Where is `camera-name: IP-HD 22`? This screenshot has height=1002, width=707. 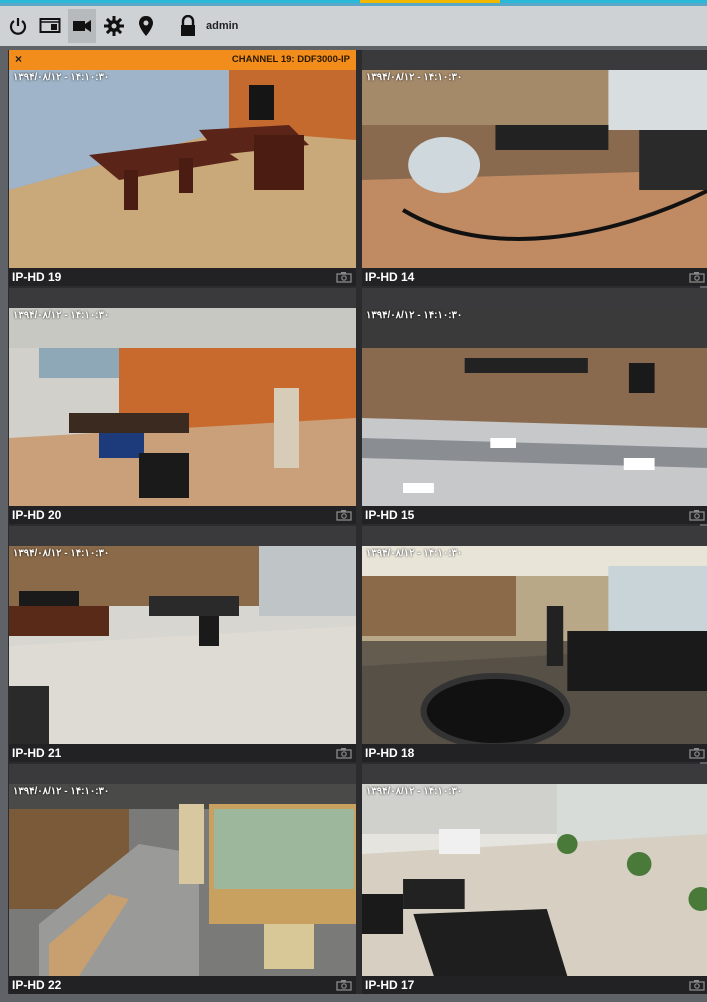
camera-name: IP-HD 22 is located at coordinates (37, 985).